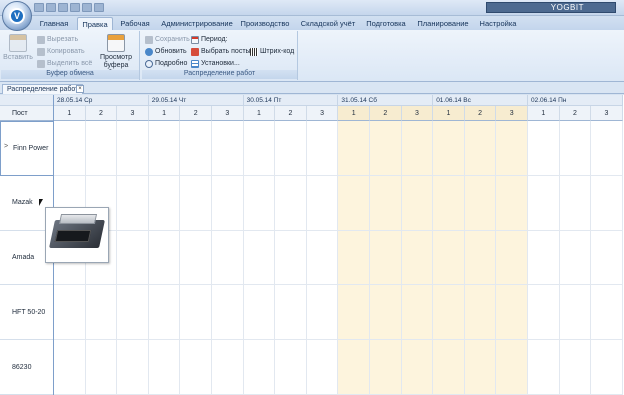 The height and width of the screenshot is (395, 624). What do you see at coordinates (64, 64) in the screenshot?
I see `select-all-button: Выделить всё` at bounding box center [64, 64].